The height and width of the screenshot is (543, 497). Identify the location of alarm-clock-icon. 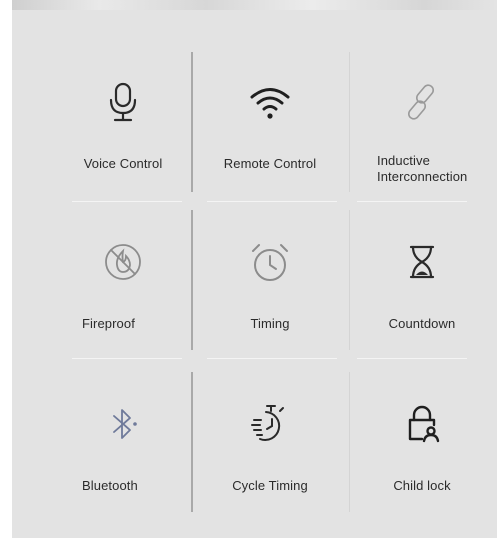
(270, 262).